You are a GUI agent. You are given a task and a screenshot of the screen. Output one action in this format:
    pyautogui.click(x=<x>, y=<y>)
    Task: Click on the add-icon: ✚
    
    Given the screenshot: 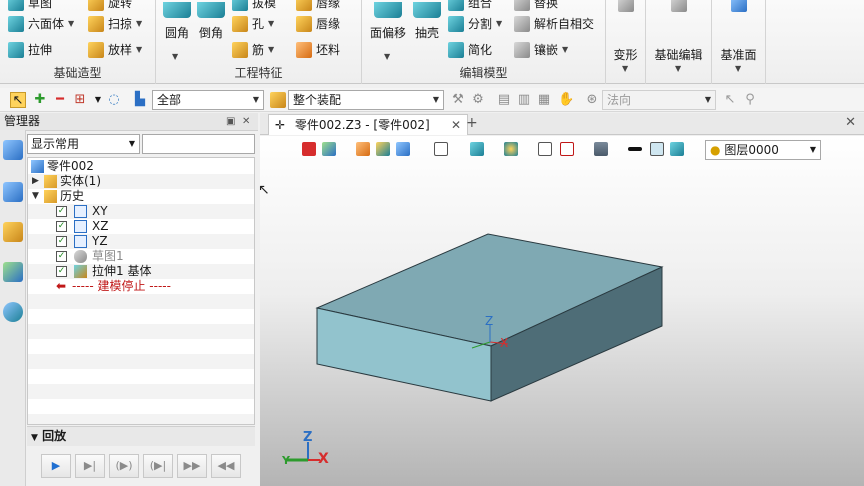 What is the action you would take?
    pyautogui.click(x=40, y=100)
    